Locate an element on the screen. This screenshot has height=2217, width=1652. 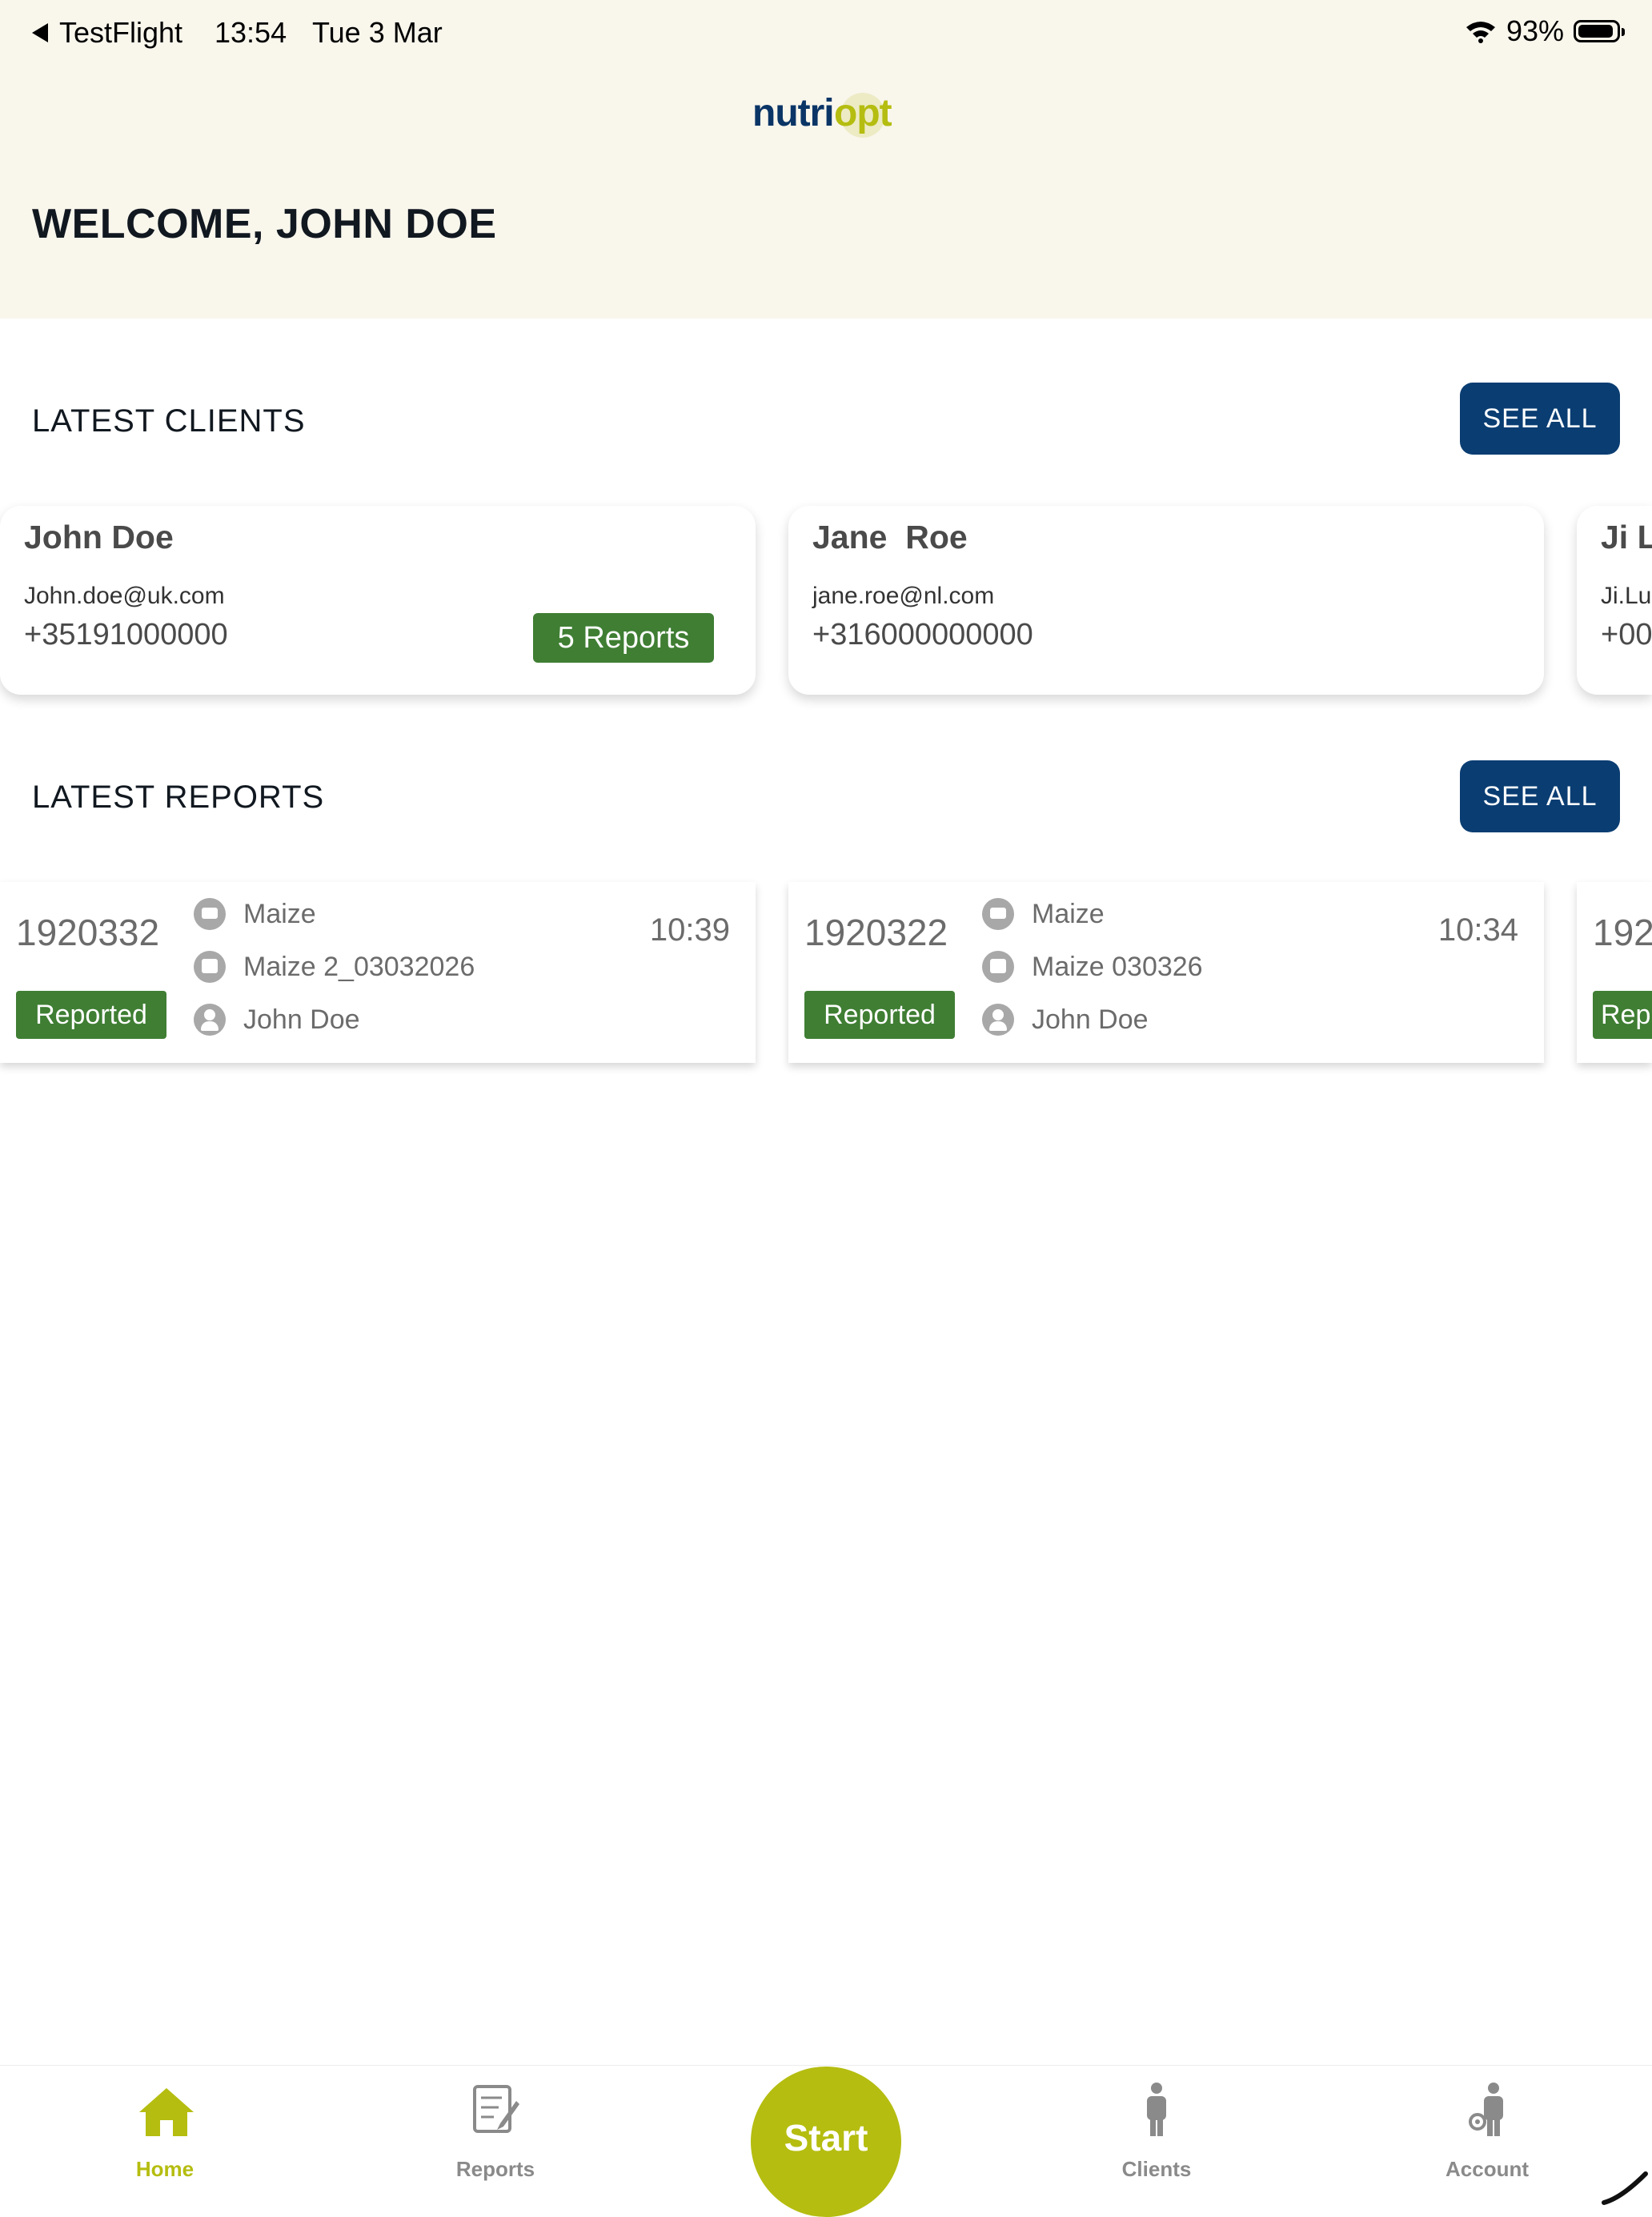
tab-home: Home is located at coordinates (165, 2132).